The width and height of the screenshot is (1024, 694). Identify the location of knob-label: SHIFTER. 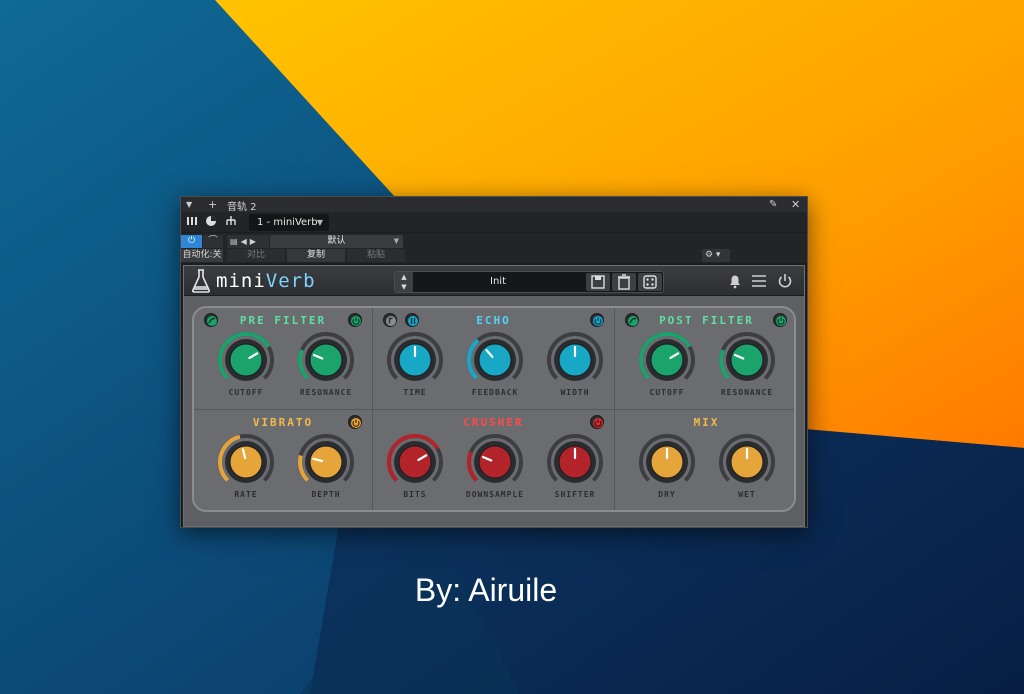
(575, 494).